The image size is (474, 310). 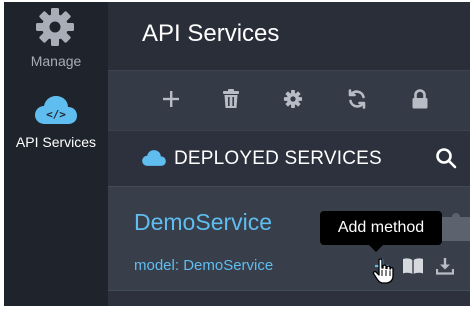 I want to click on service-model: model: DemoService, so click(x=204, y=265).